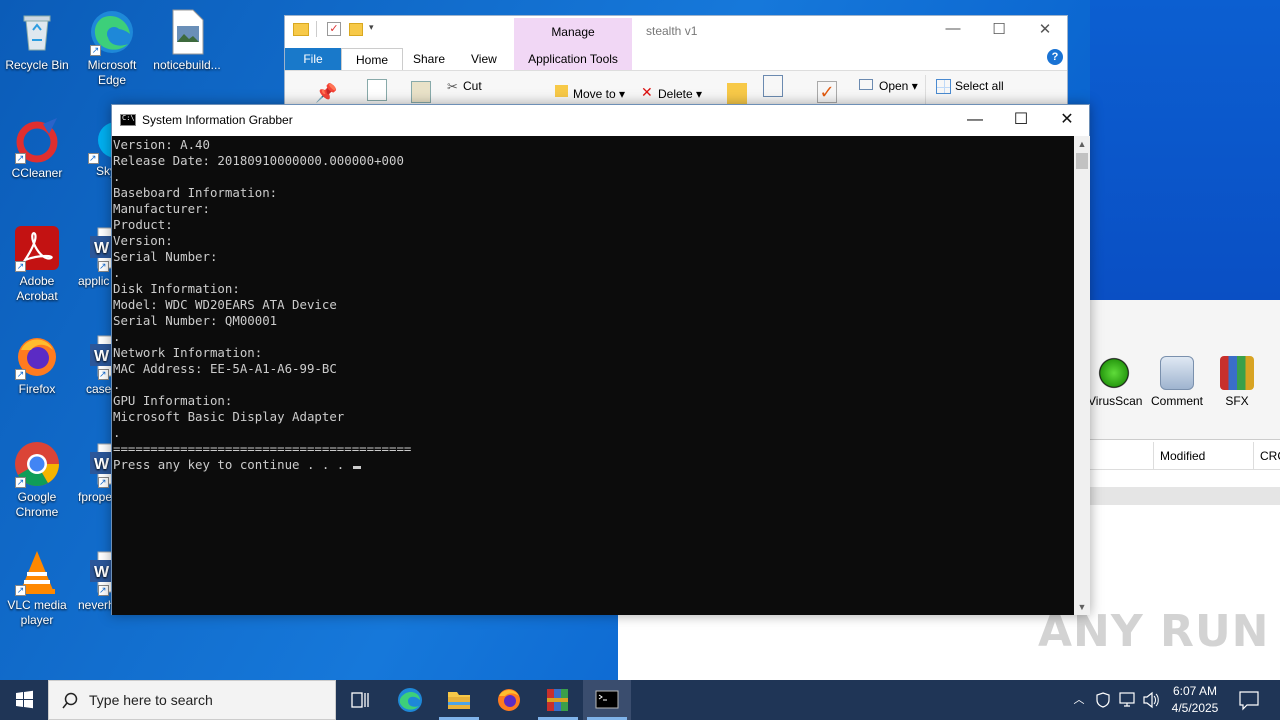 Image resolution: width=1280 pixels, height=720 pixels. Describe the element at coordinates (509, 700) in the screenshot. I see `taskbar-firefox` at that location.